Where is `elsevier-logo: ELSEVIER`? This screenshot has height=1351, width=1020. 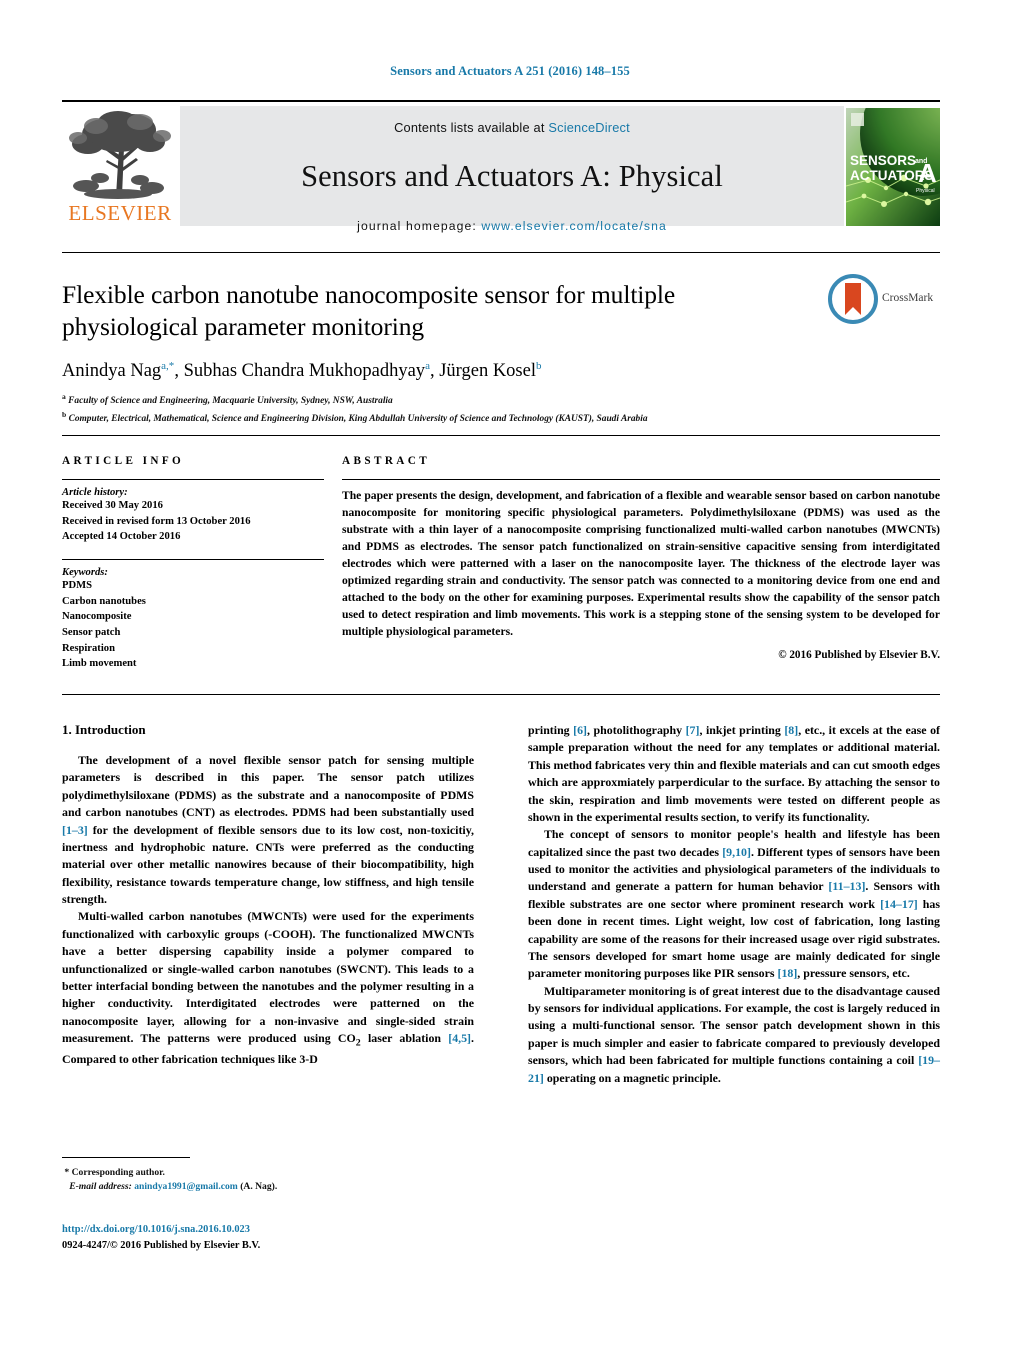
elsevier-logo: ELSEVIER is located at coordinates (121, 166).